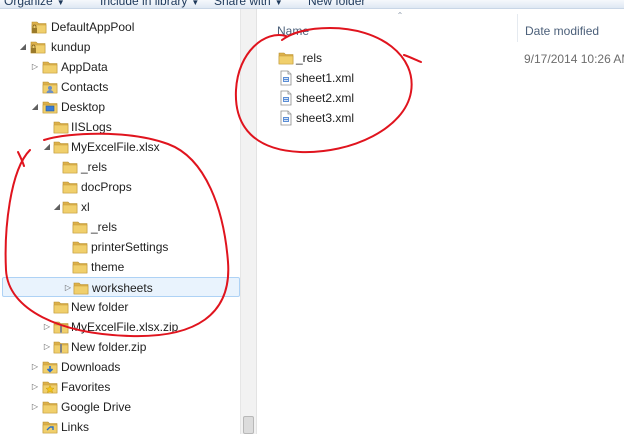 This screenshot has width=624, height=434. I want to click on tree-item: ▷ Google Drive, so click(120, 407).